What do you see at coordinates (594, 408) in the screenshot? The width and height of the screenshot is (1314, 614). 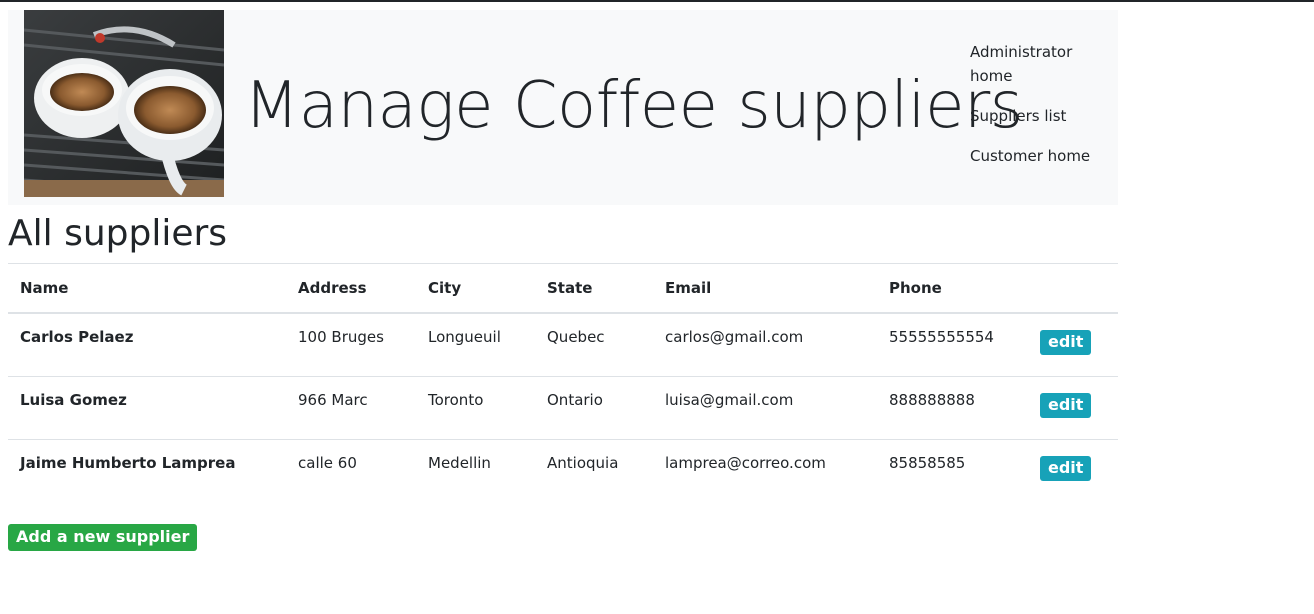 I see `supplier-state: Ontario` at bounding box center [594, 408].